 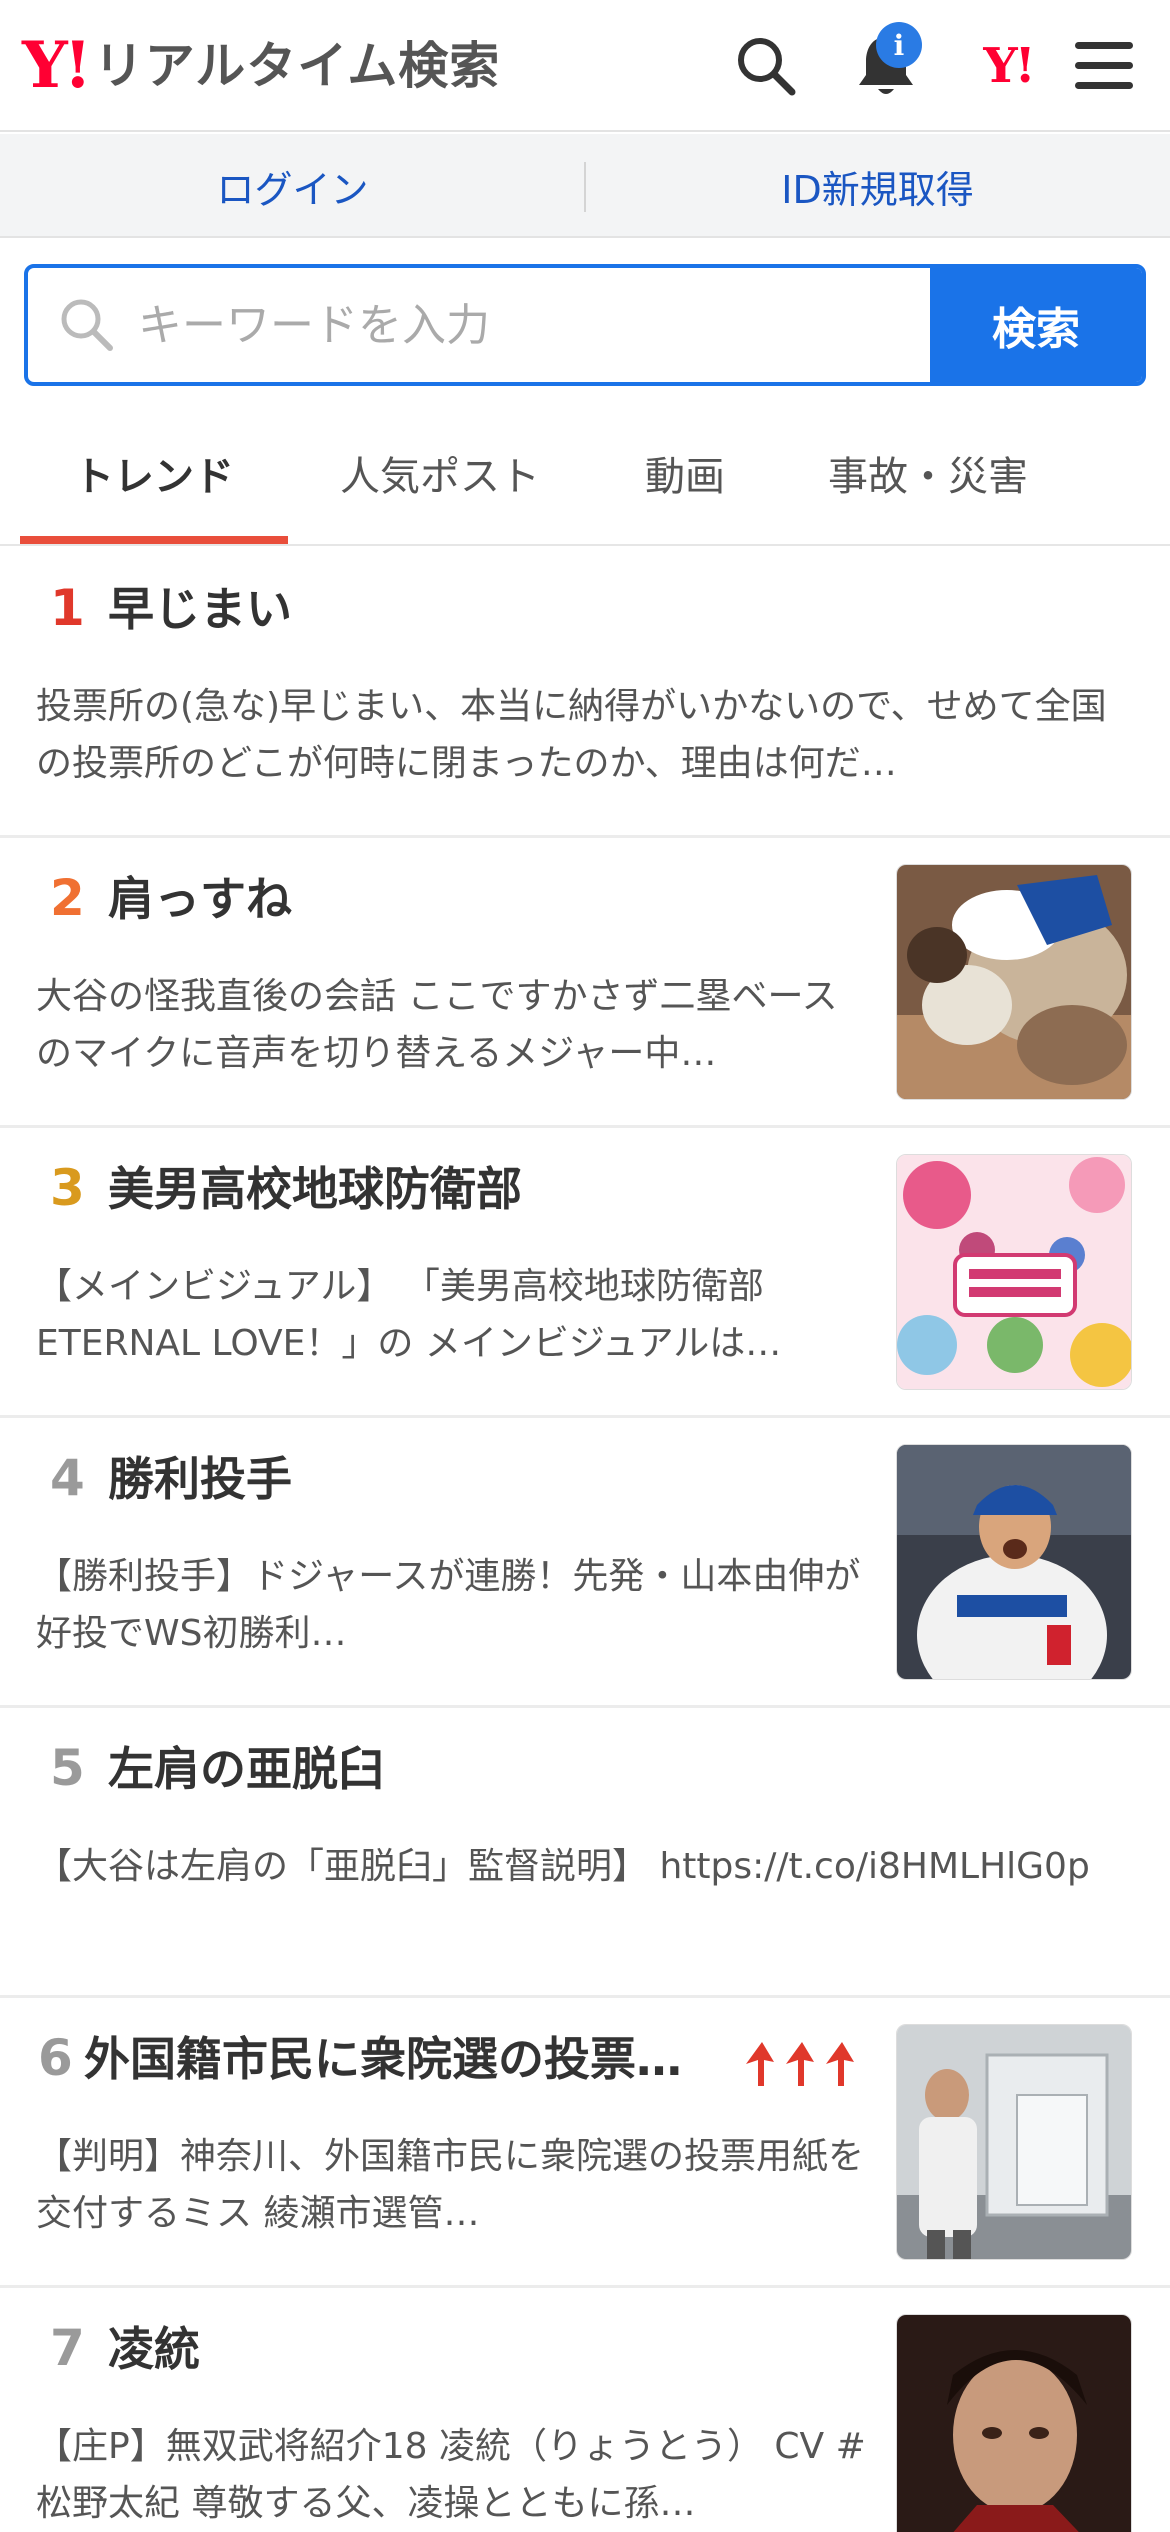 What do you see at coordinates (928, 473) in the screenshot?
I see `tab-accidents-disasters: 事故・災害` at bounding box center [928, 473].